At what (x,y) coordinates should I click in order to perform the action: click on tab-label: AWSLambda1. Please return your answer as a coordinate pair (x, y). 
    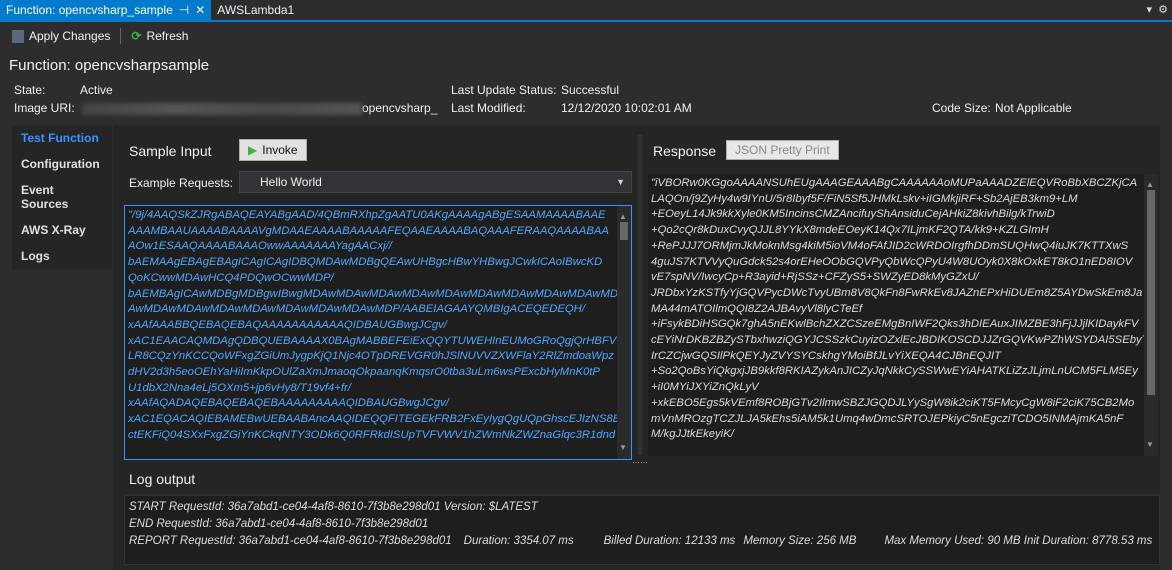
    Looking at the image, I should click on (256, 10).